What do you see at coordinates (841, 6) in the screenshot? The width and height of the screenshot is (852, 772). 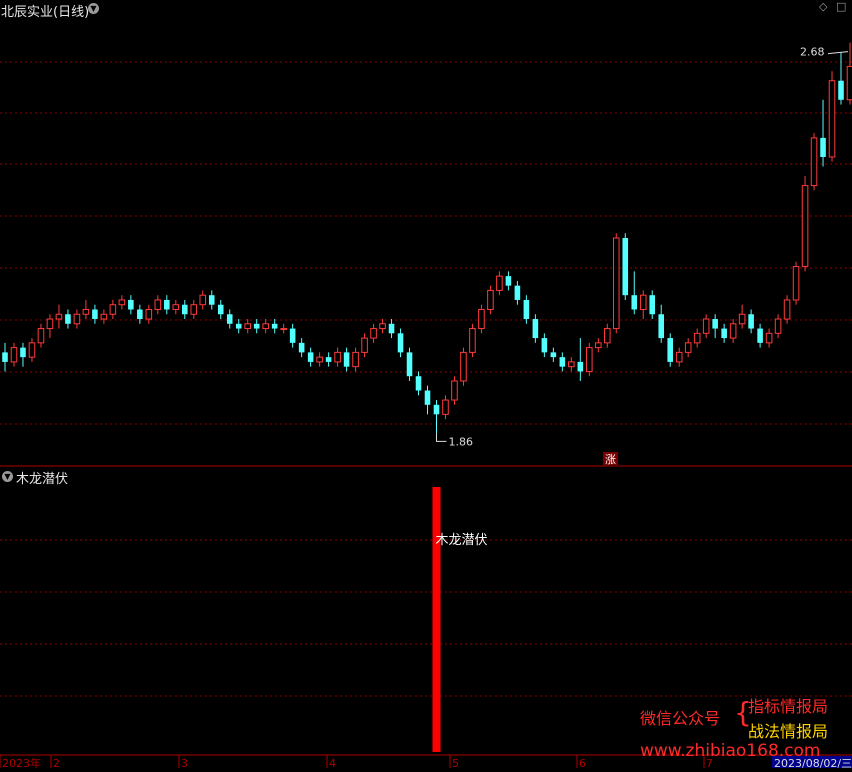 I see `expand-icon: □` at bounding box center [841, 6].